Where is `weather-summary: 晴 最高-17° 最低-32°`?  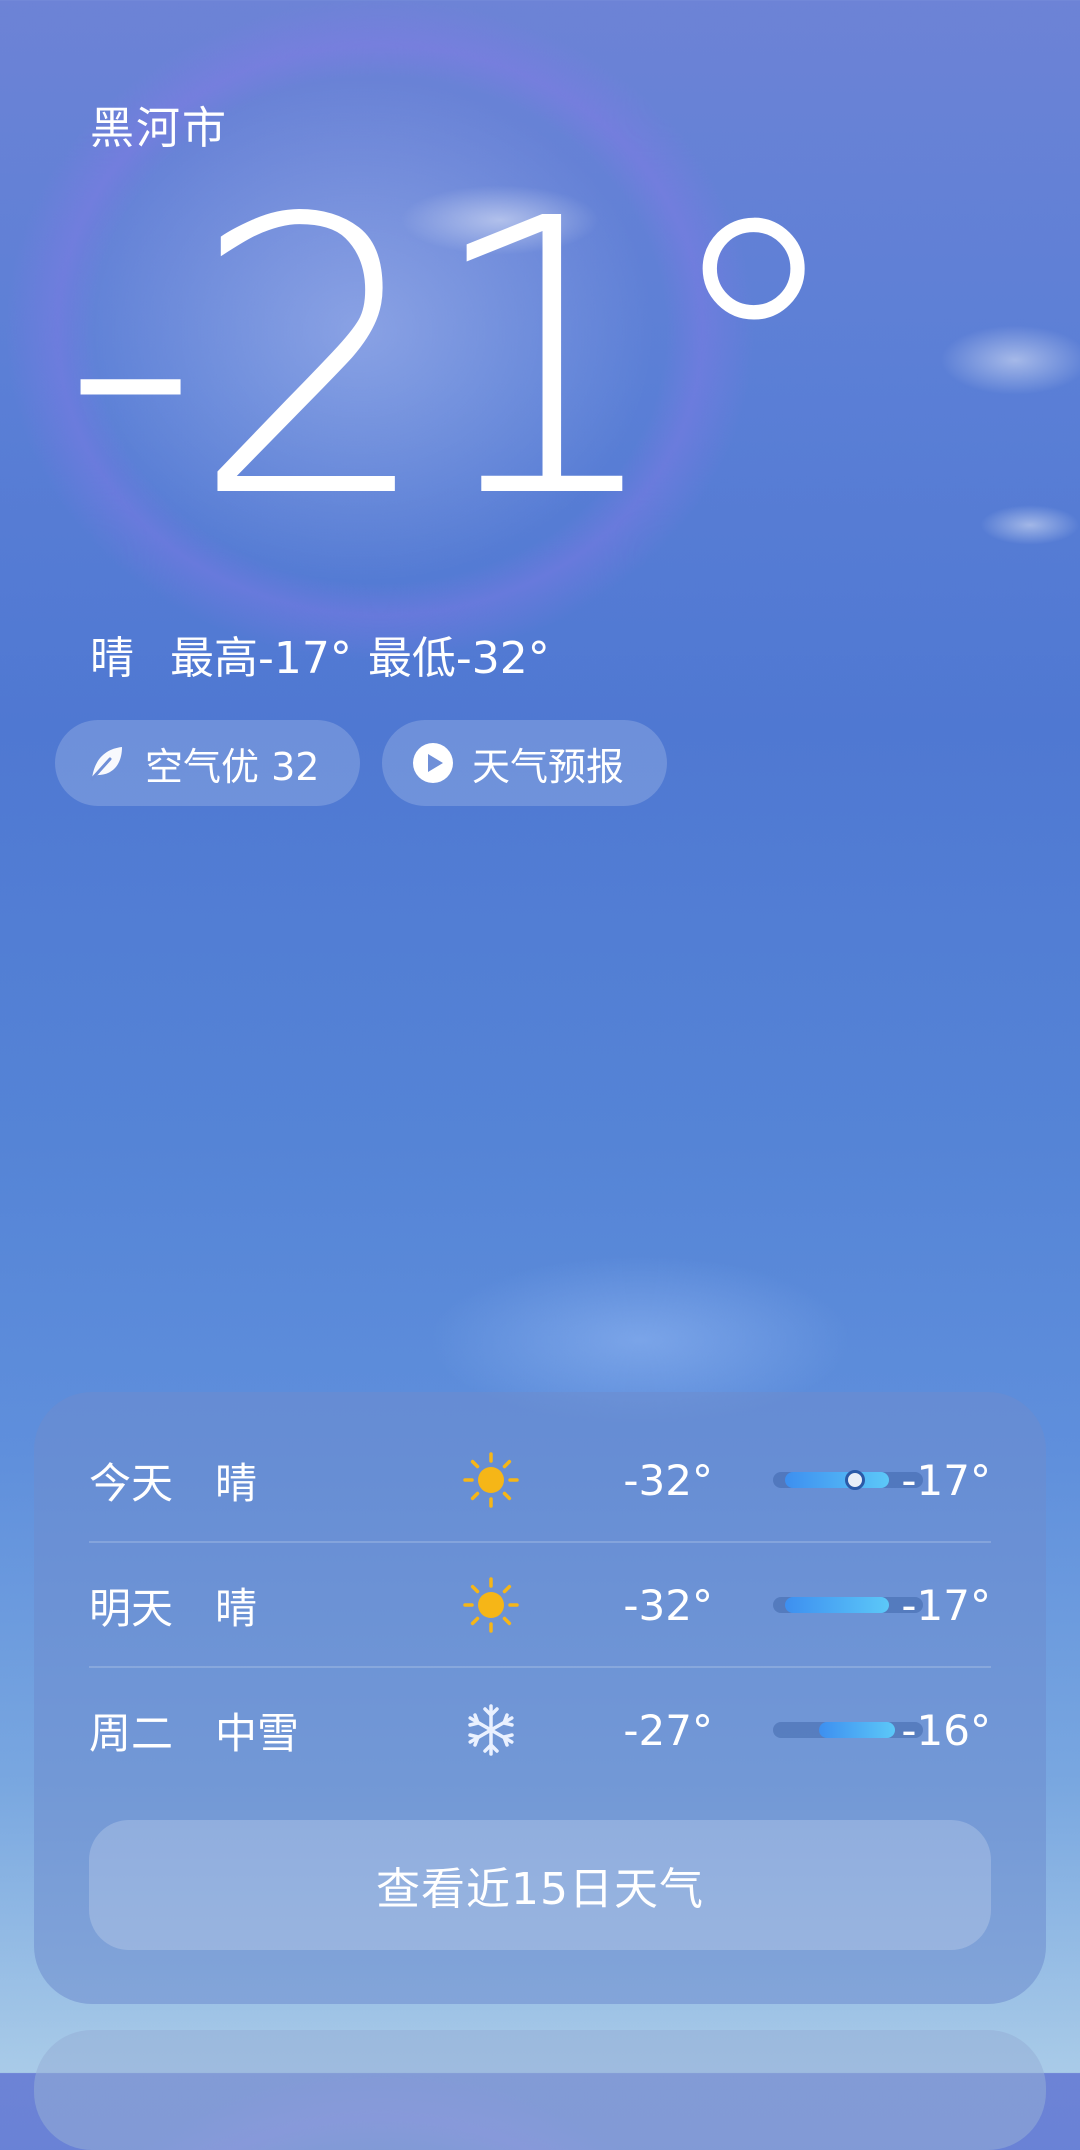
weather-summary: 晴 最高-17° 最低-32° is located at coordinates (320, 654).